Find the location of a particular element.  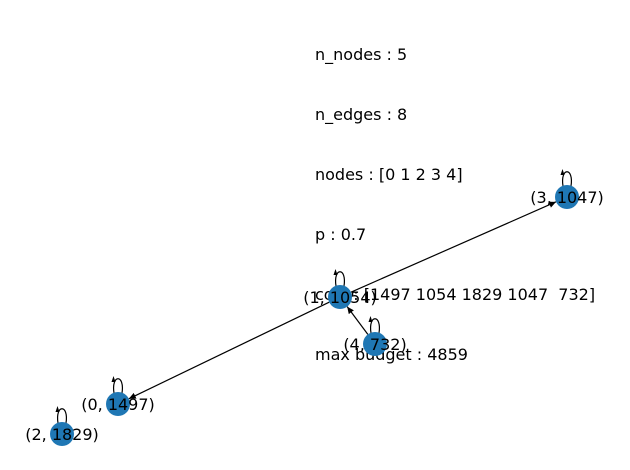

node-0-label: (0, 1497) is located at coordinates (118, 404).